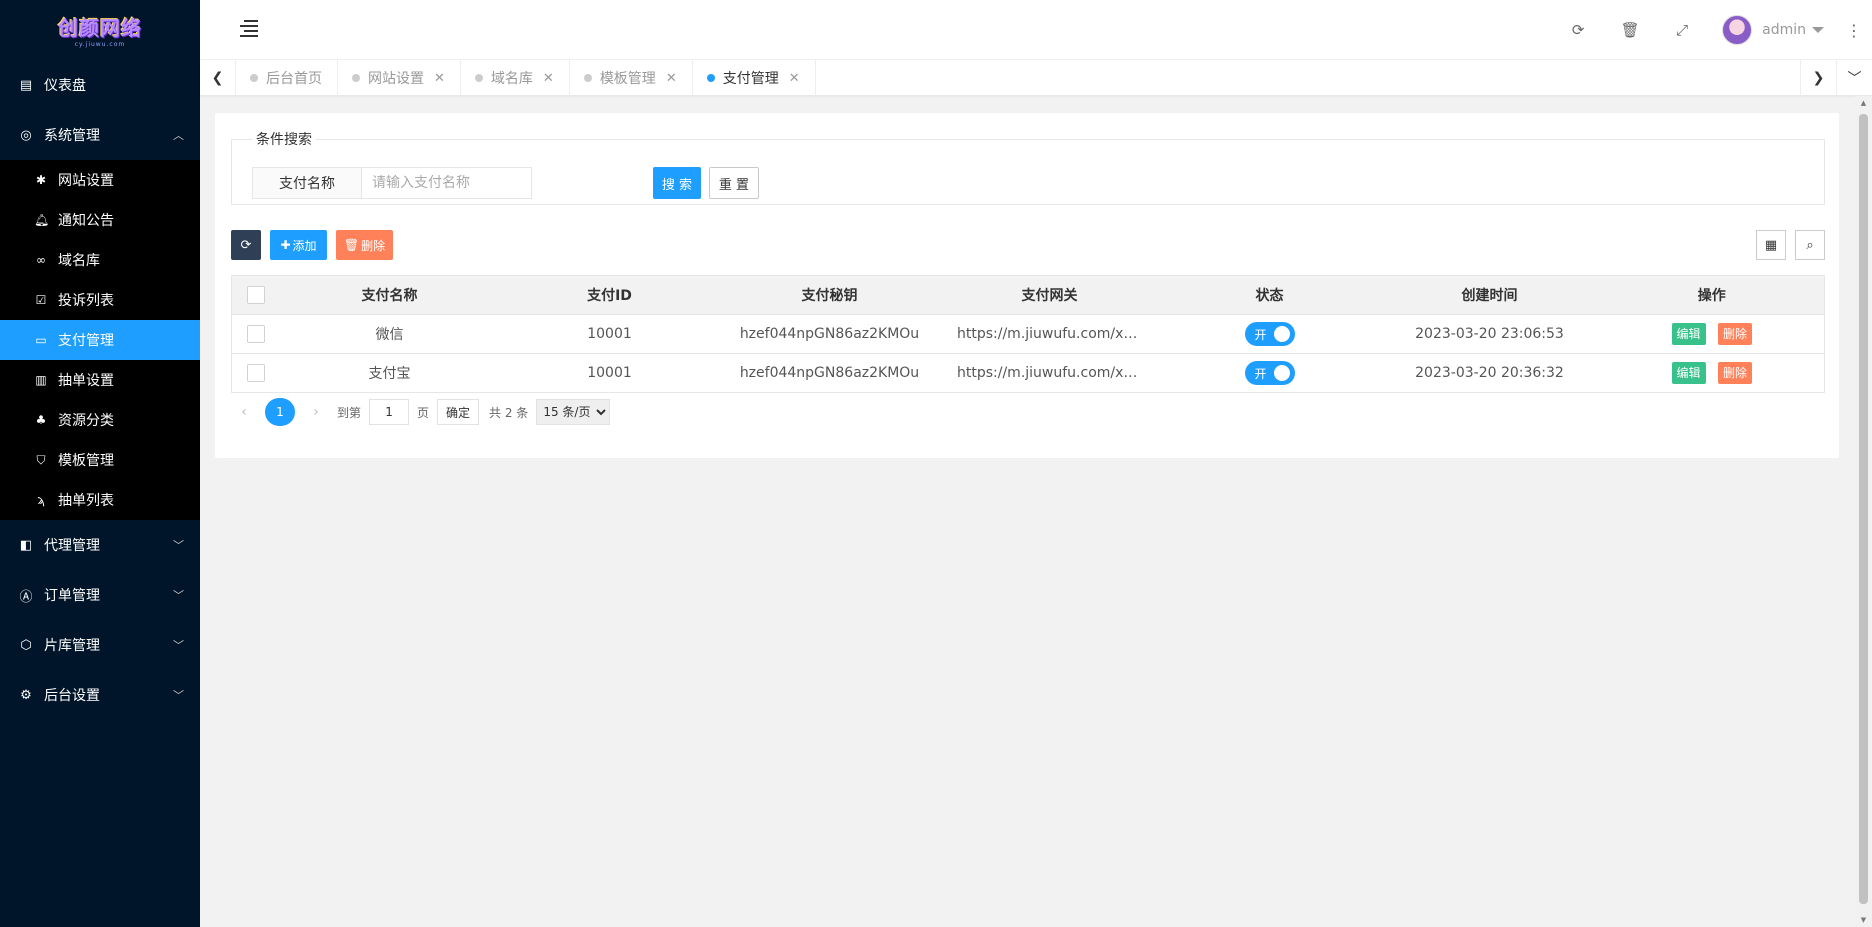 This screenshot has height=927, width=1872. What do you see at coordinates (677, 183) in the screenshot?
I see `search-button: 搜 索` at bounding box center [677, 183].